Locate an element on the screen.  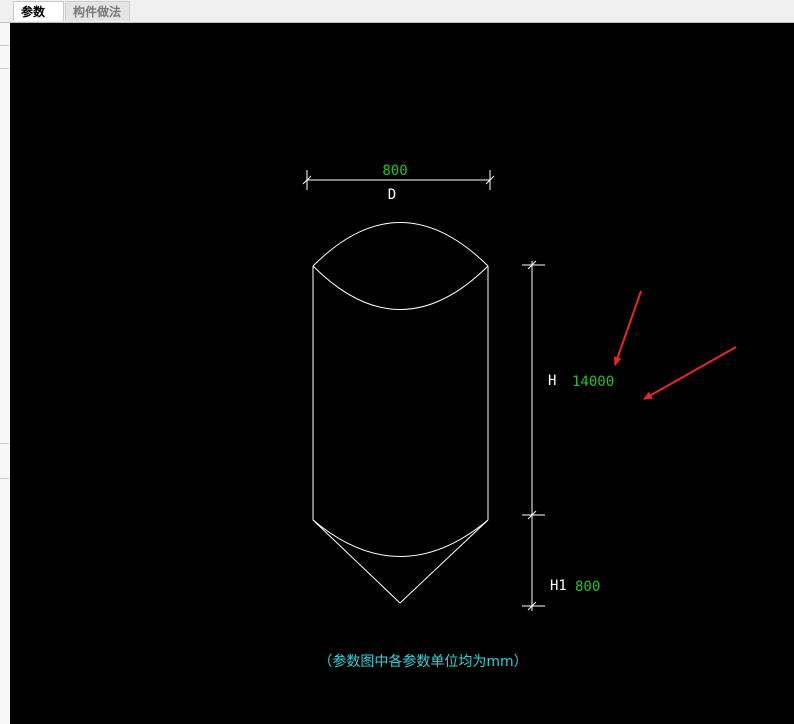
diameter-label: D is located at coordinates (392, 195).